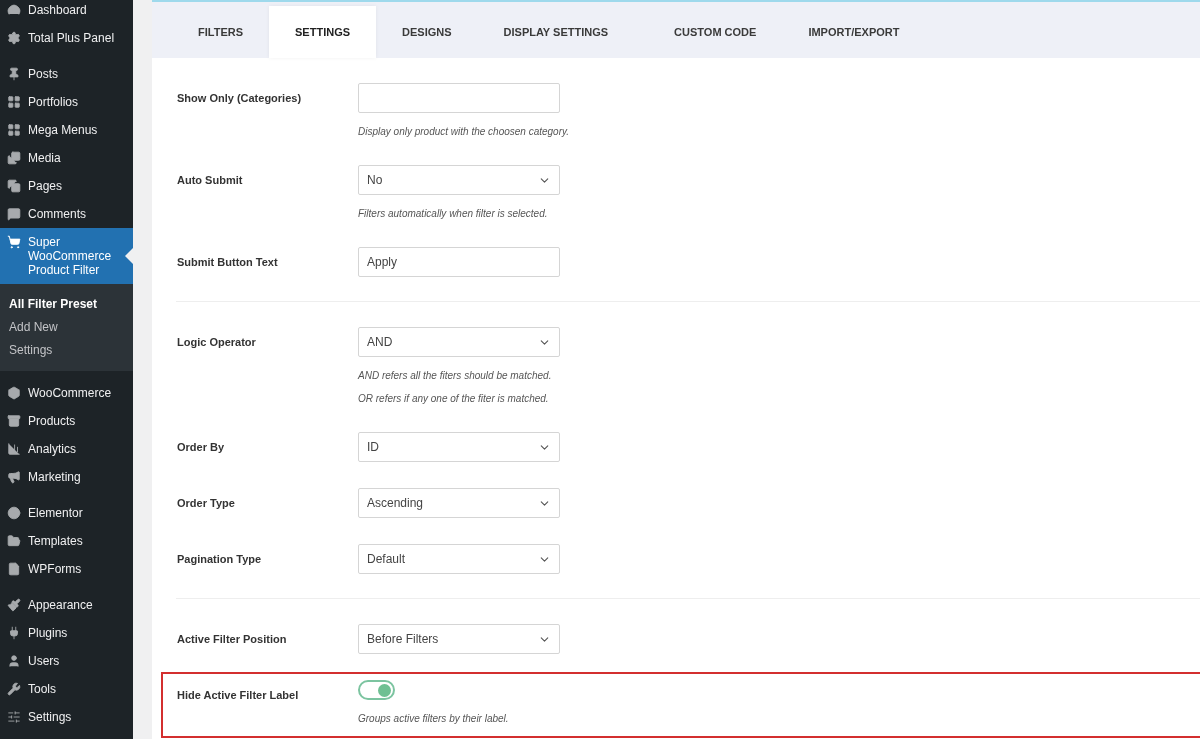 This screenshot has height=739, width=1200. What do you see at coordinates (239, 98) in the screenshot?
I see `field-label: Show Only (Categories)` at bounding box center [239, 98].